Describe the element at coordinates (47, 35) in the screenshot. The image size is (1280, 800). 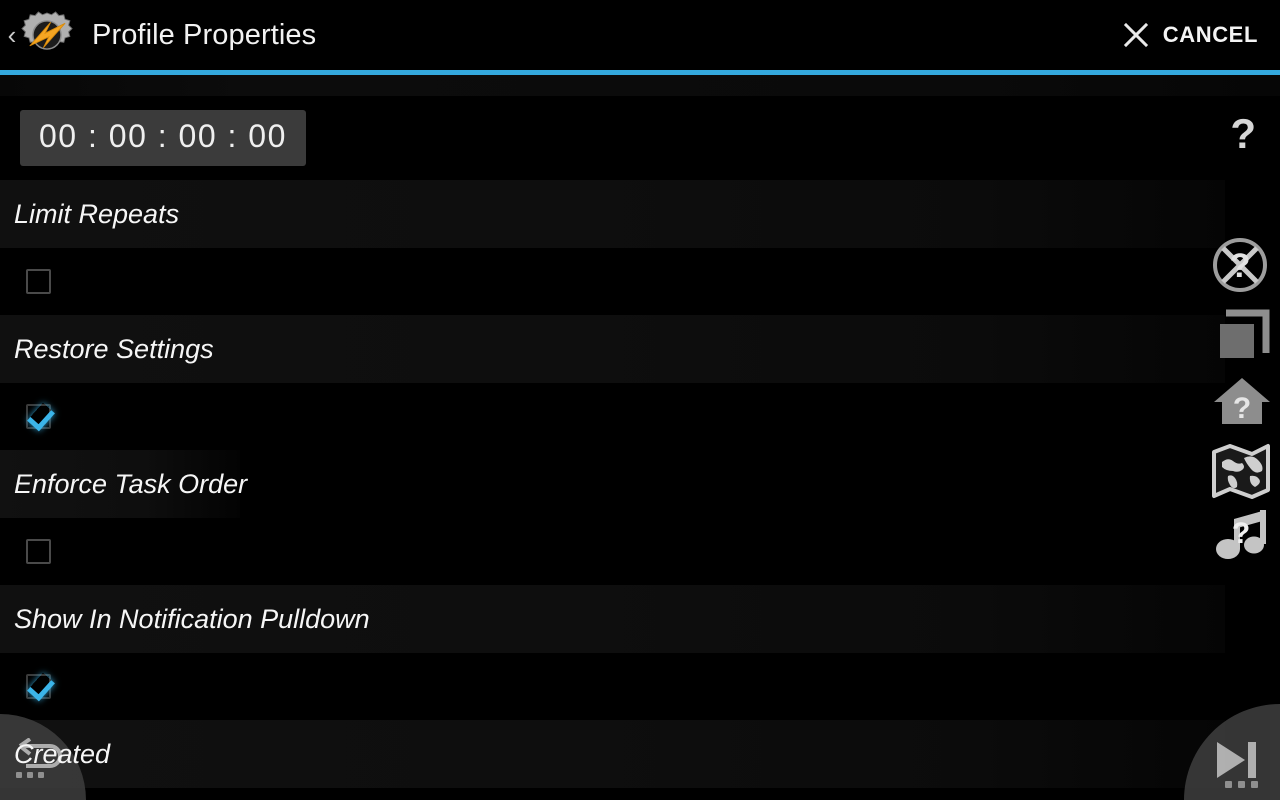
I see `tasker-gear-logo-icon` at that location.